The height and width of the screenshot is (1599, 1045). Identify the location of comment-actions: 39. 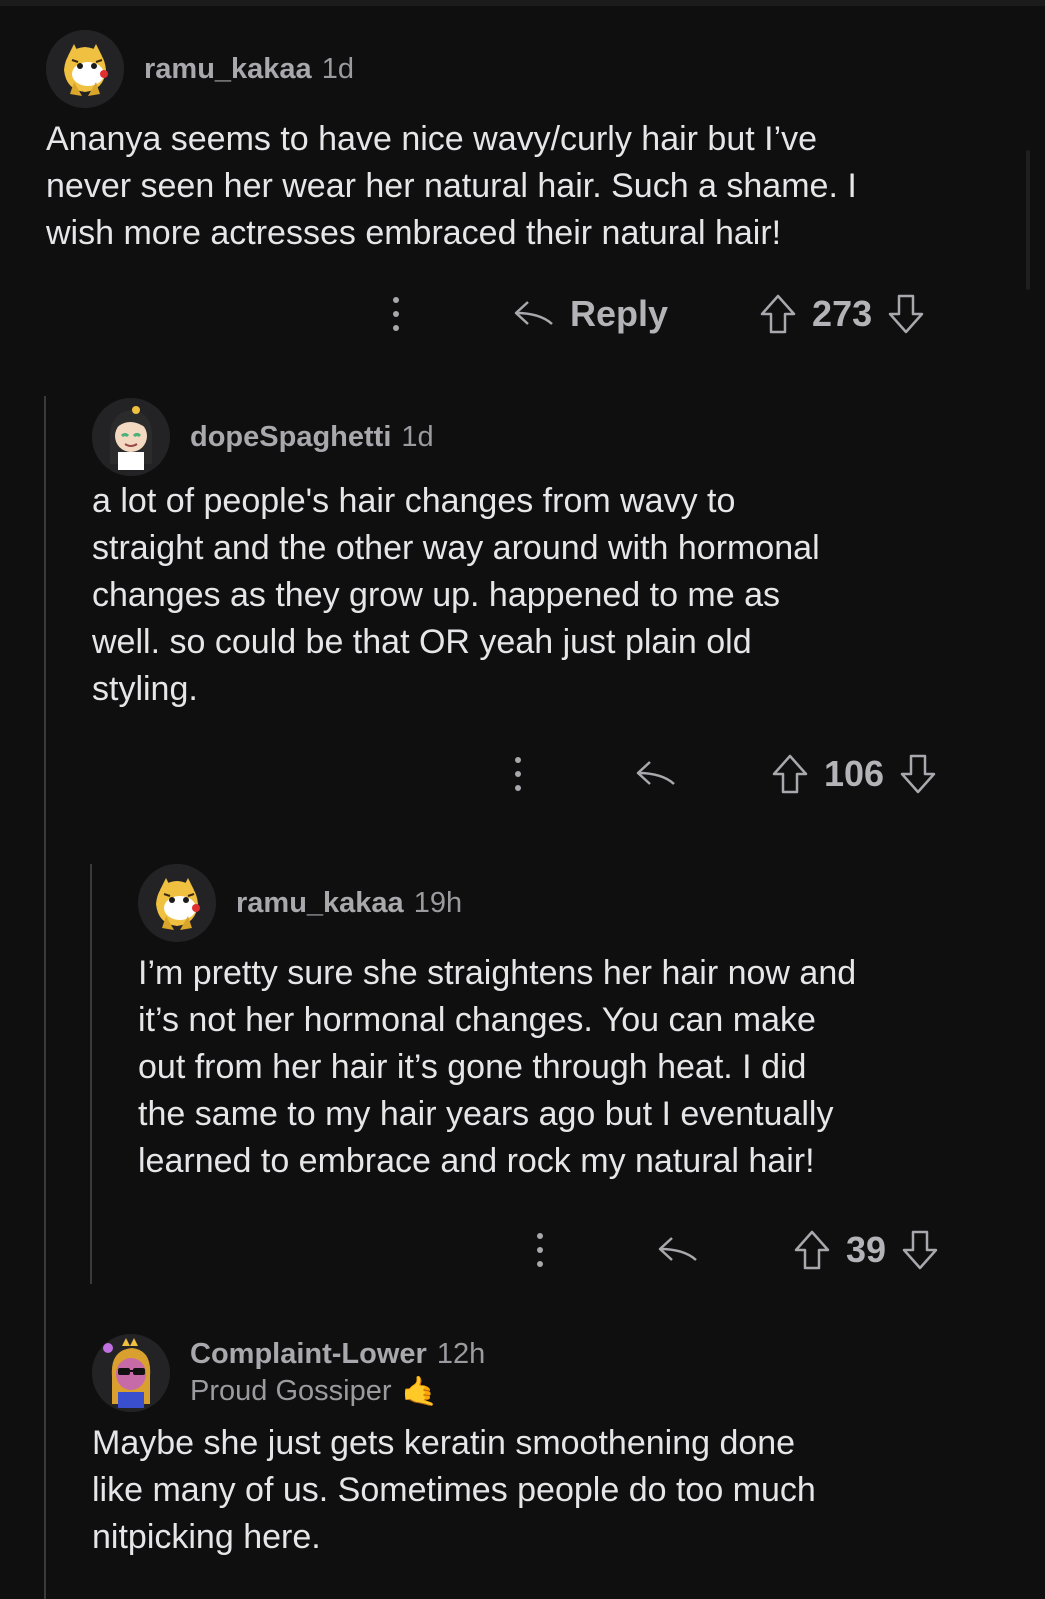
(735, 1250).